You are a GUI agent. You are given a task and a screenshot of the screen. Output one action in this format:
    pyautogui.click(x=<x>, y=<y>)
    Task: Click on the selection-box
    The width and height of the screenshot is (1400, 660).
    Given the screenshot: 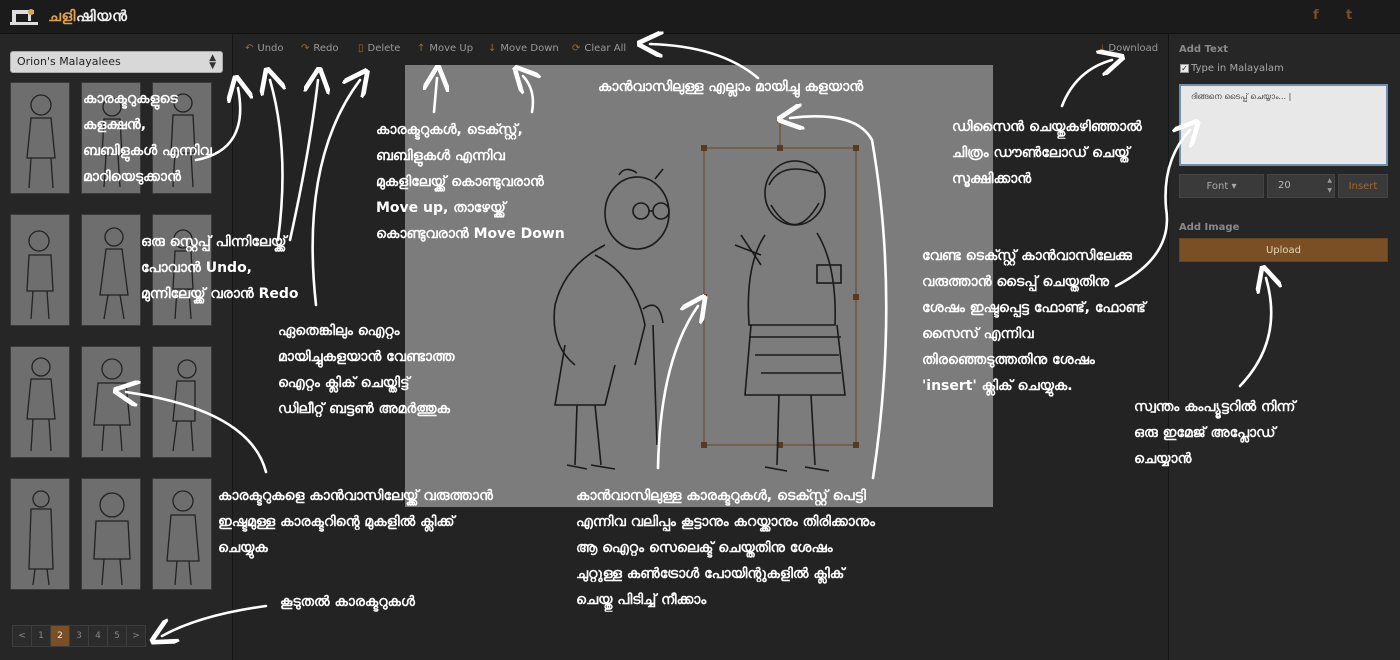 What is the action you would take?
    pyautogui.click(x=780, y=296)
    